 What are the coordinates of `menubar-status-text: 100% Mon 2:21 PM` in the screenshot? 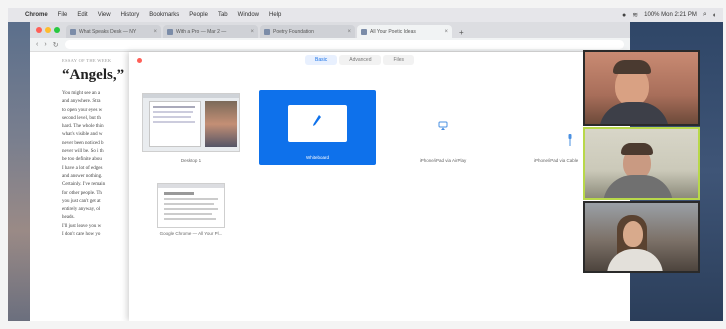 It's located at (670, 15).